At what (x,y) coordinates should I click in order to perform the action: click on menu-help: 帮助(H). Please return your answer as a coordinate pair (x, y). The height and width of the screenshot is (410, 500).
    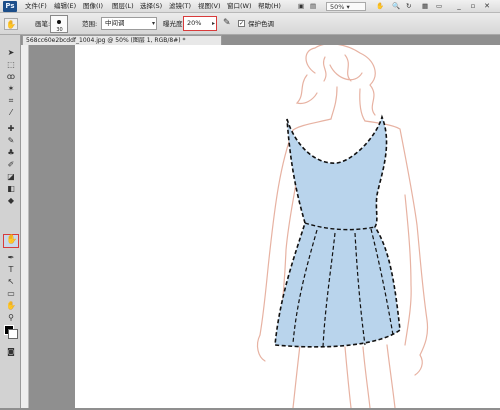
    Looking at the image, I should click on (269, 6).